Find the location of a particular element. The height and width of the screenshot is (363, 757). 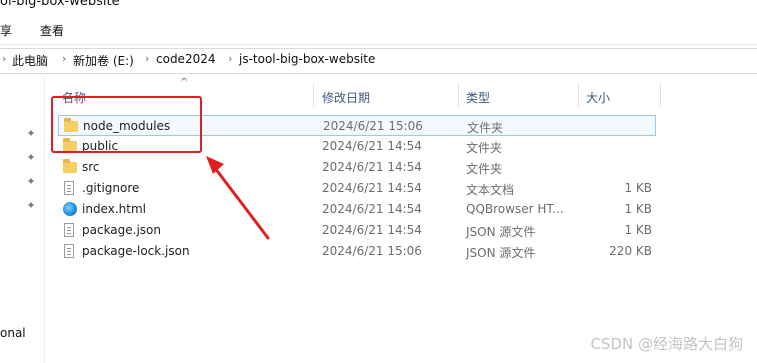

breadcrumb-code2024: code2024 is located at coordinates (185, 59).